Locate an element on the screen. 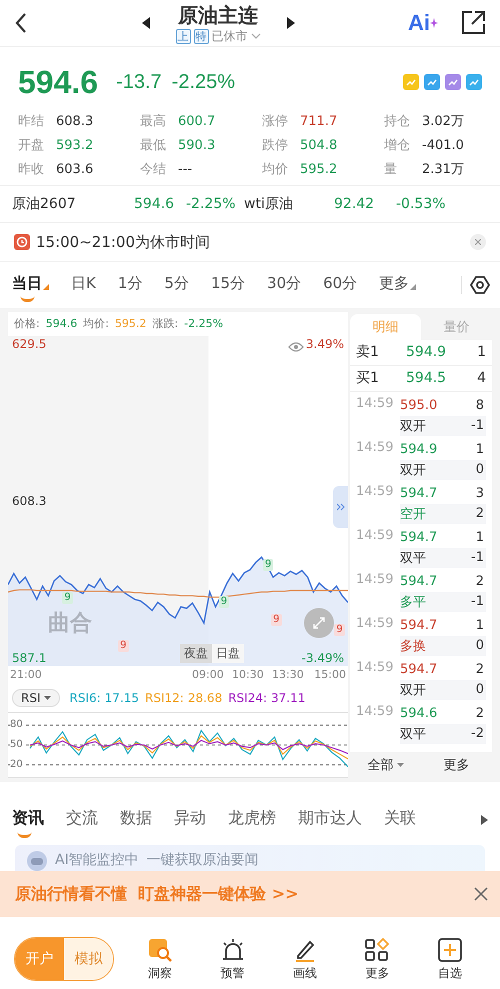 The image size is (500, 989). contract-price: 594.6 is located at coordinates (155, 204).